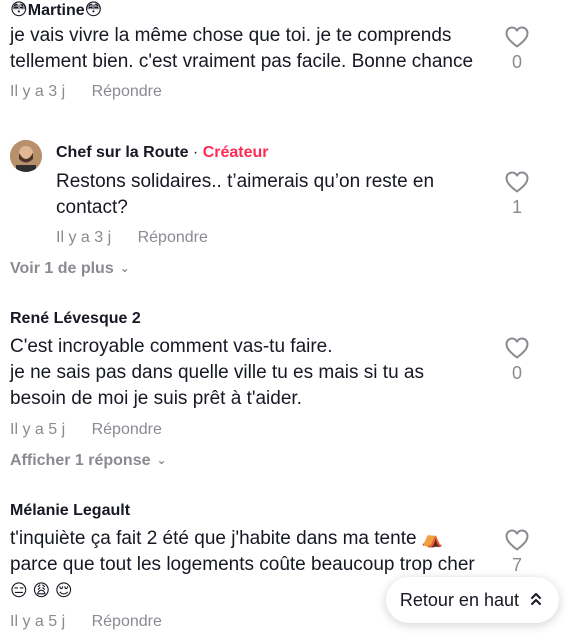 This screenshot has height=637, width=567. I want to click on like-button: 1, so click(517, 194).